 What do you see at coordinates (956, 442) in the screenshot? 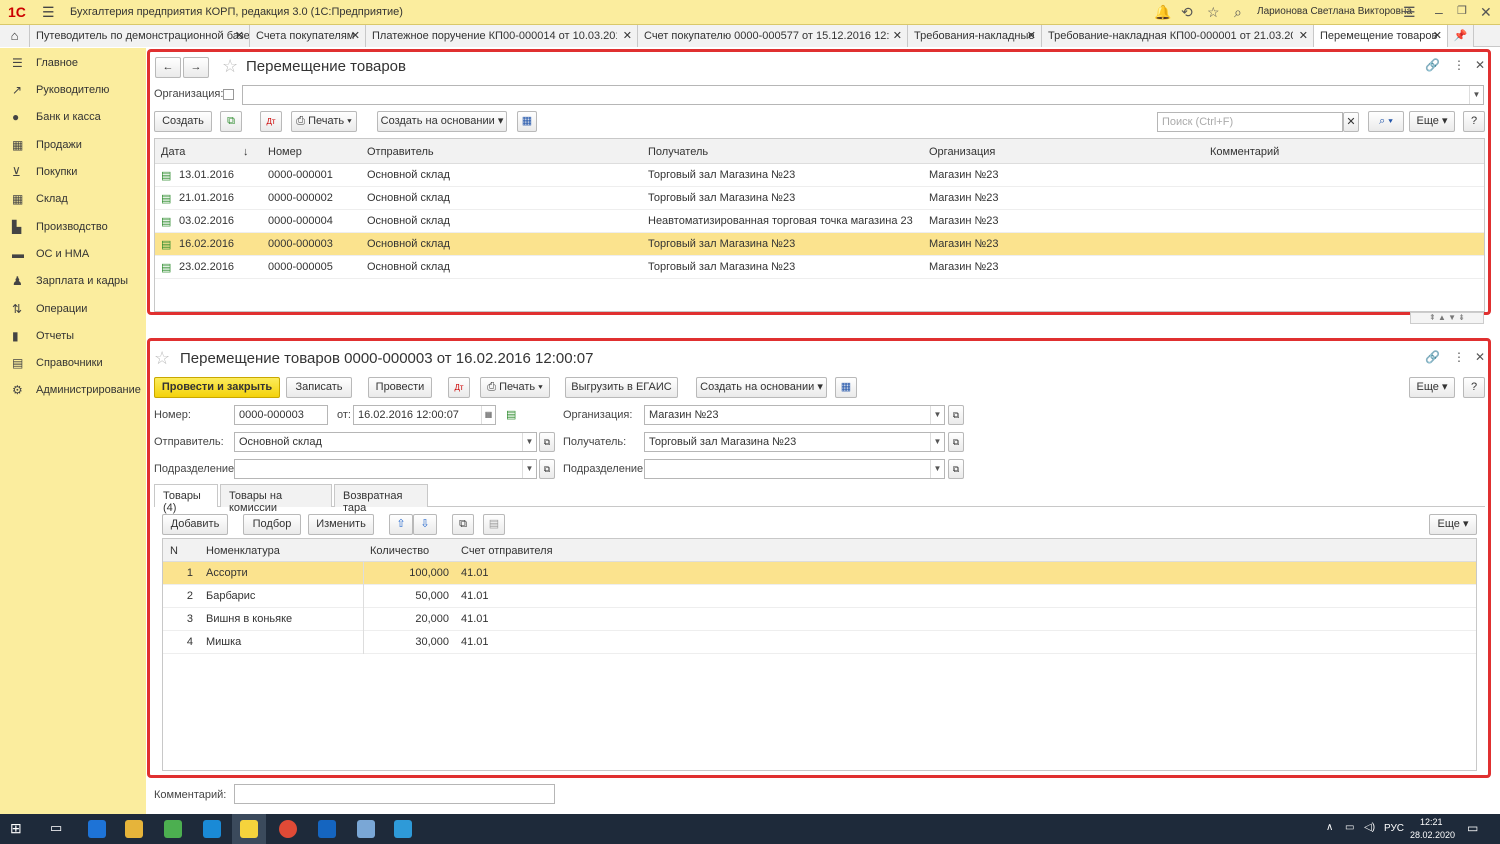
I see `open-receiver-icon: ⧉` at bounding box center [956, 442].